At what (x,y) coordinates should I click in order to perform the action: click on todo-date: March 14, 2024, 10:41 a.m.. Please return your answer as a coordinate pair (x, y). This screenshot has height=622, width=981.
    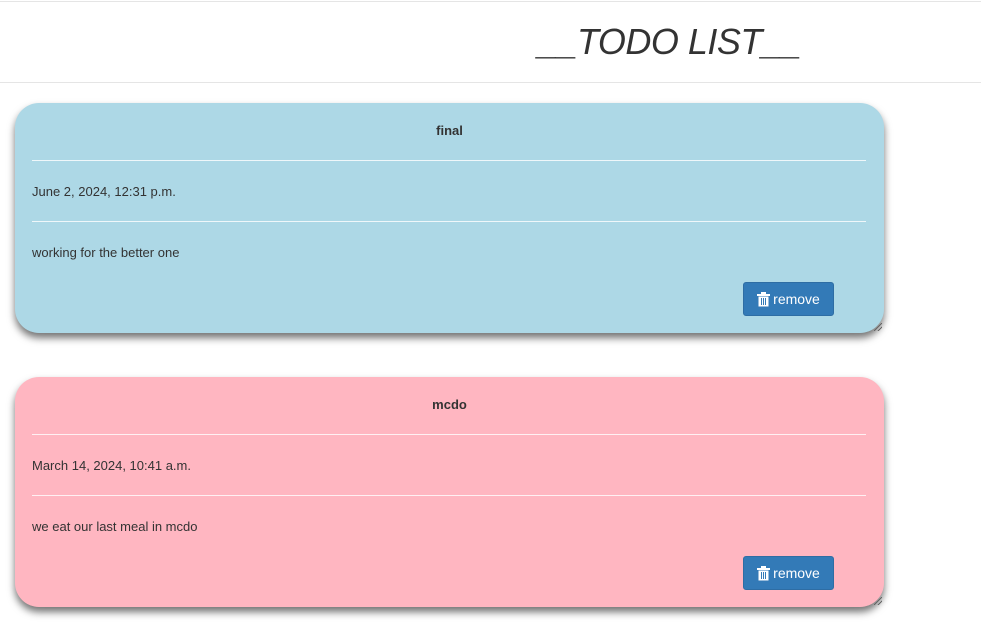
    Looking at the image, I should click on (111, 465).